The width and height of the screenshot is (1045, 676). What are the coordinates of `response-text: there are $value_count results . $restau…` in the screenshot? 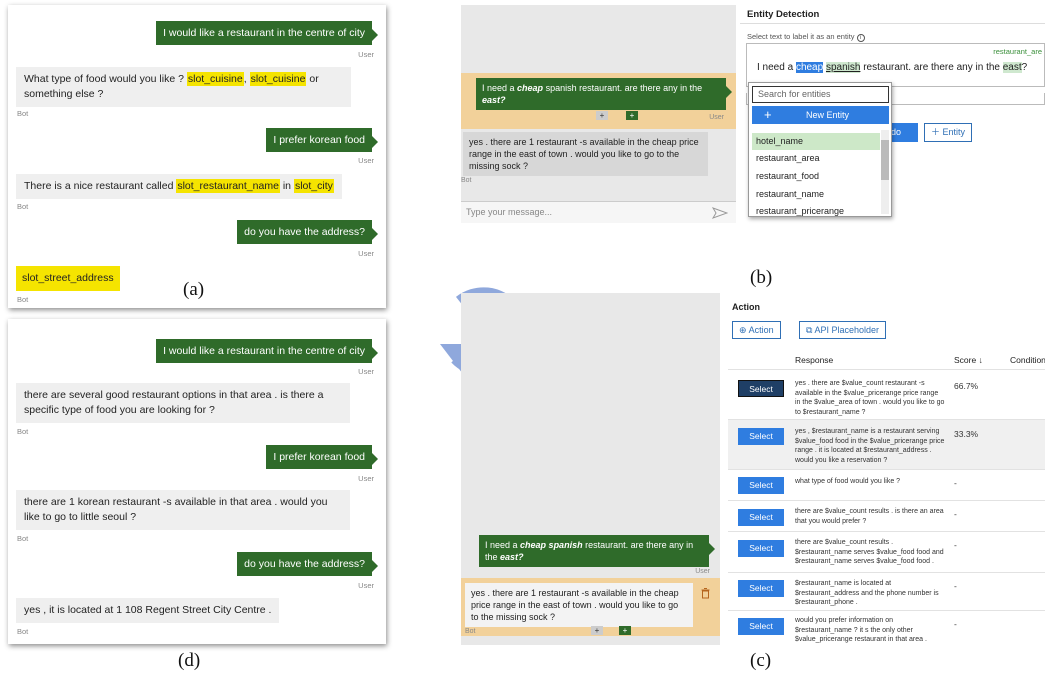 It's located at (869, 552).